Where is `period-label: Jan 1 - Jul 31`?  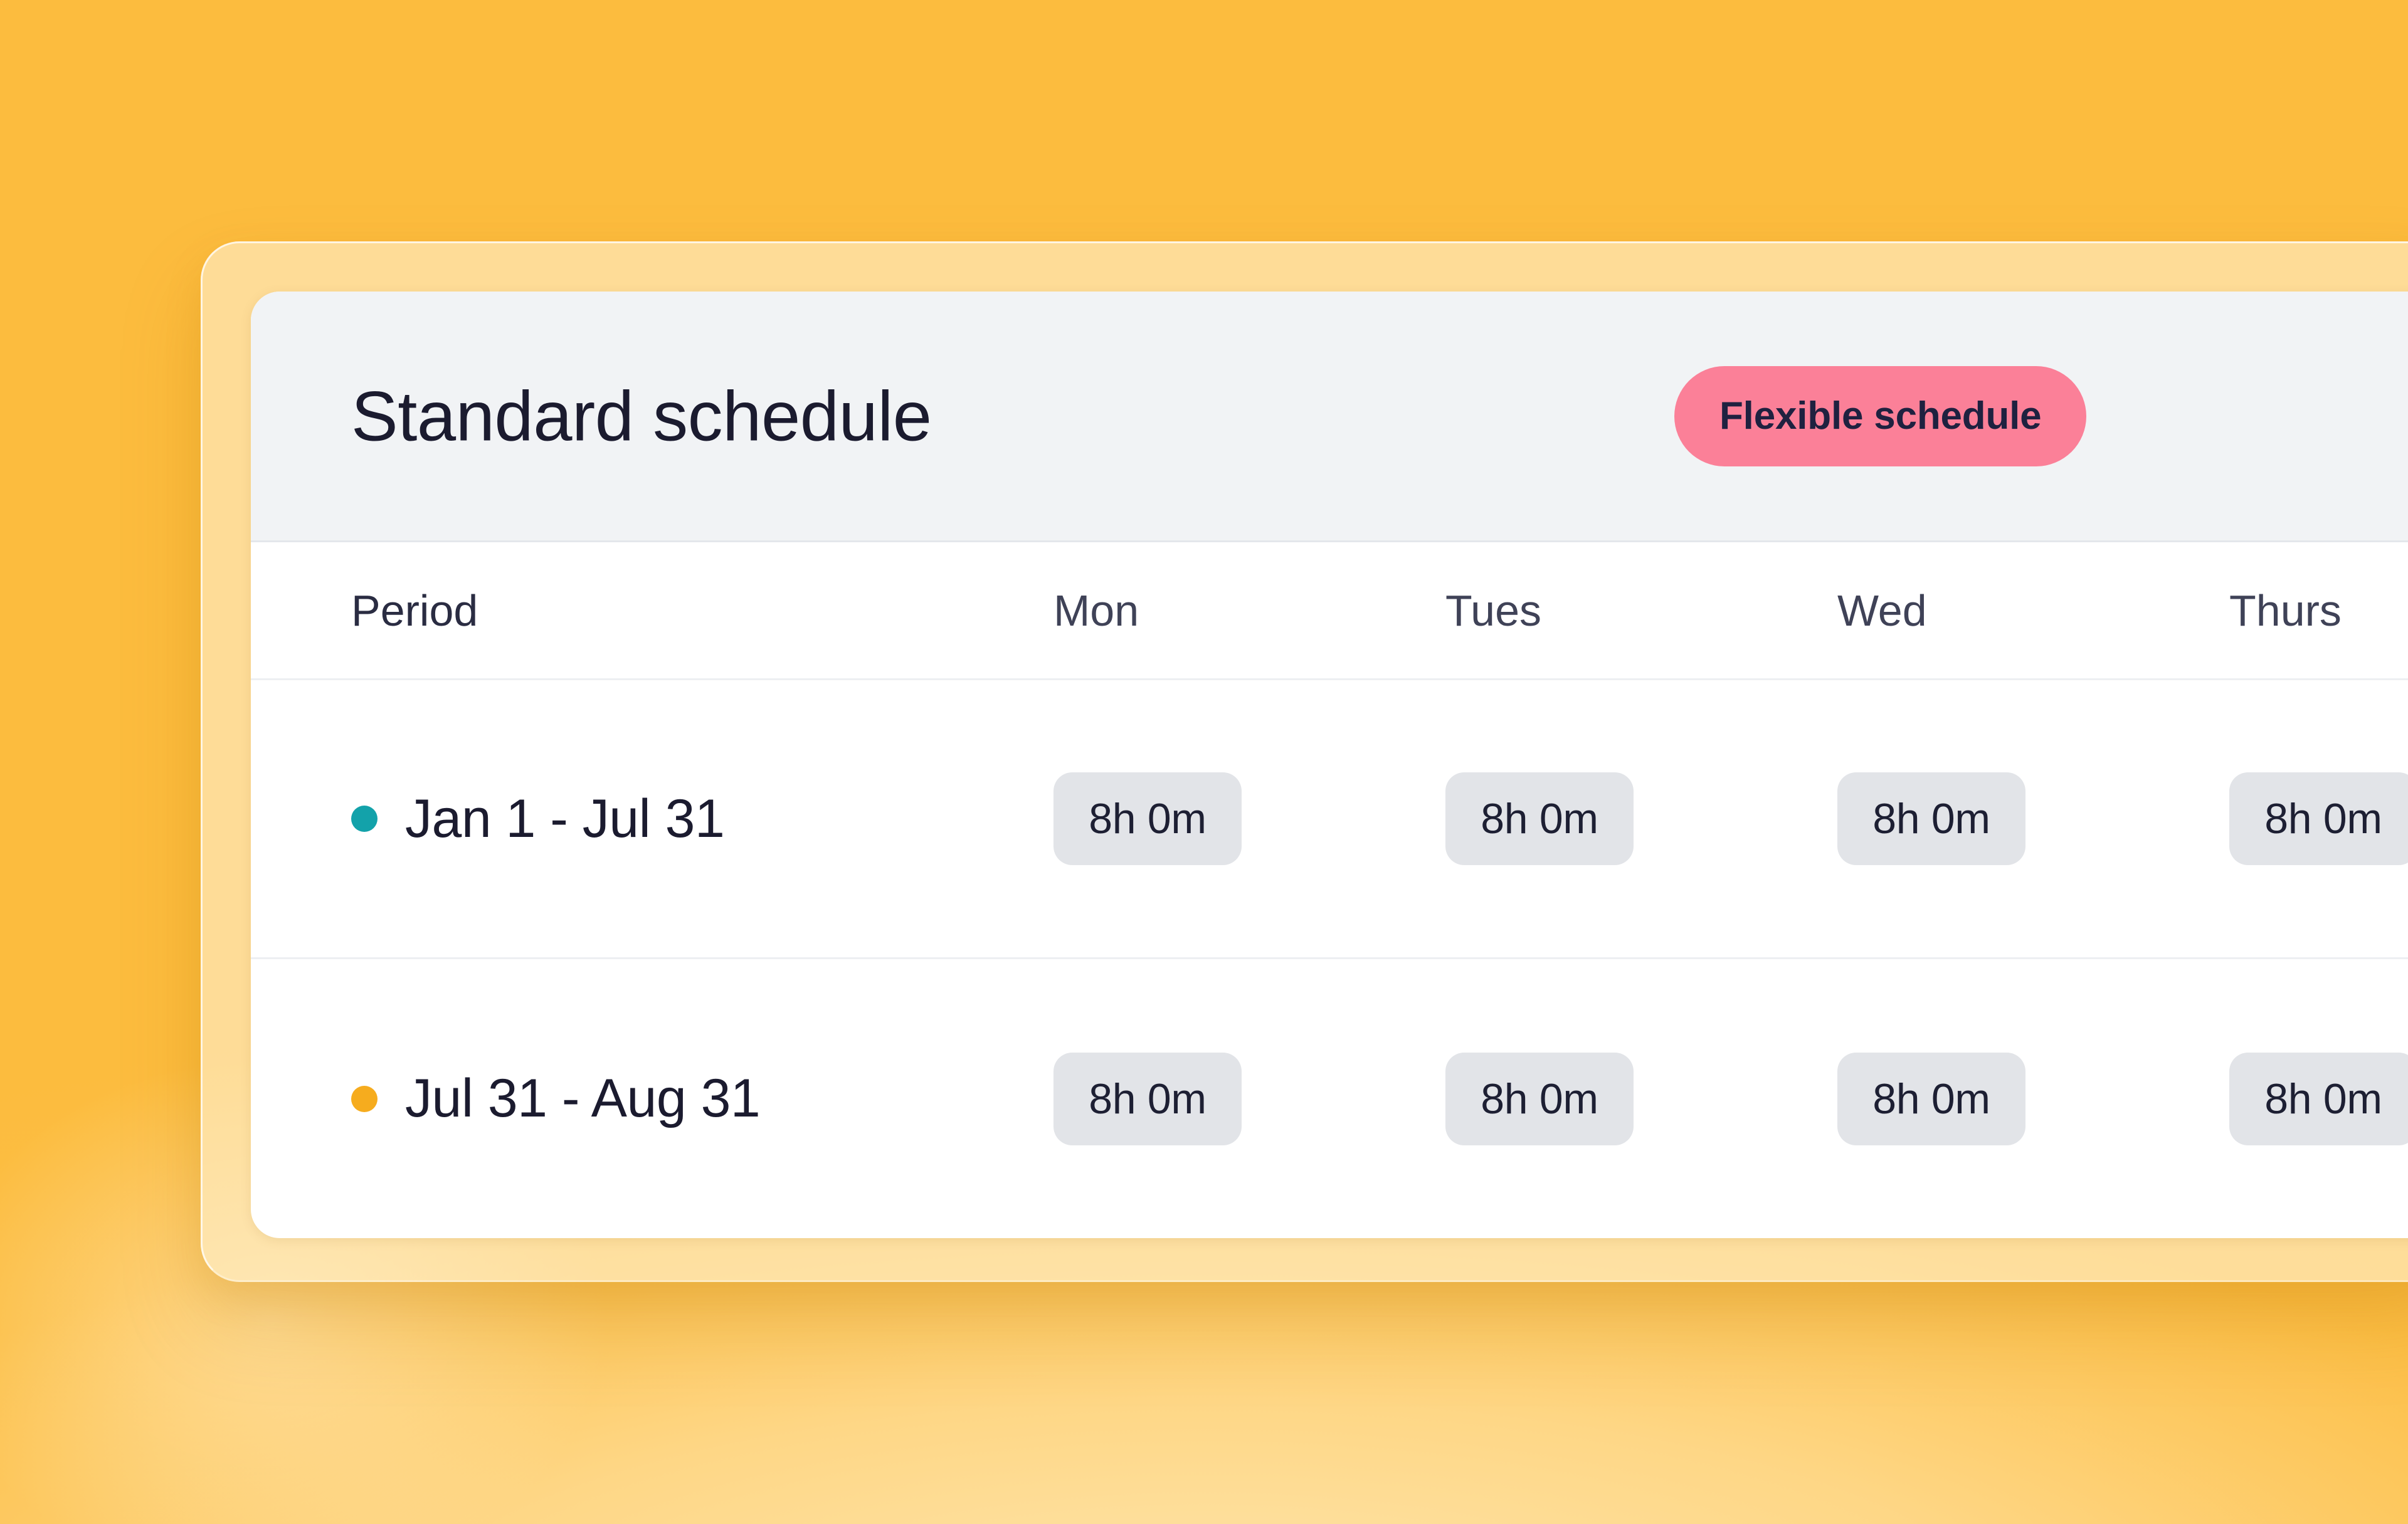
period-label: Jan 1 - Jul 31 is located at coordinates (565, 818).